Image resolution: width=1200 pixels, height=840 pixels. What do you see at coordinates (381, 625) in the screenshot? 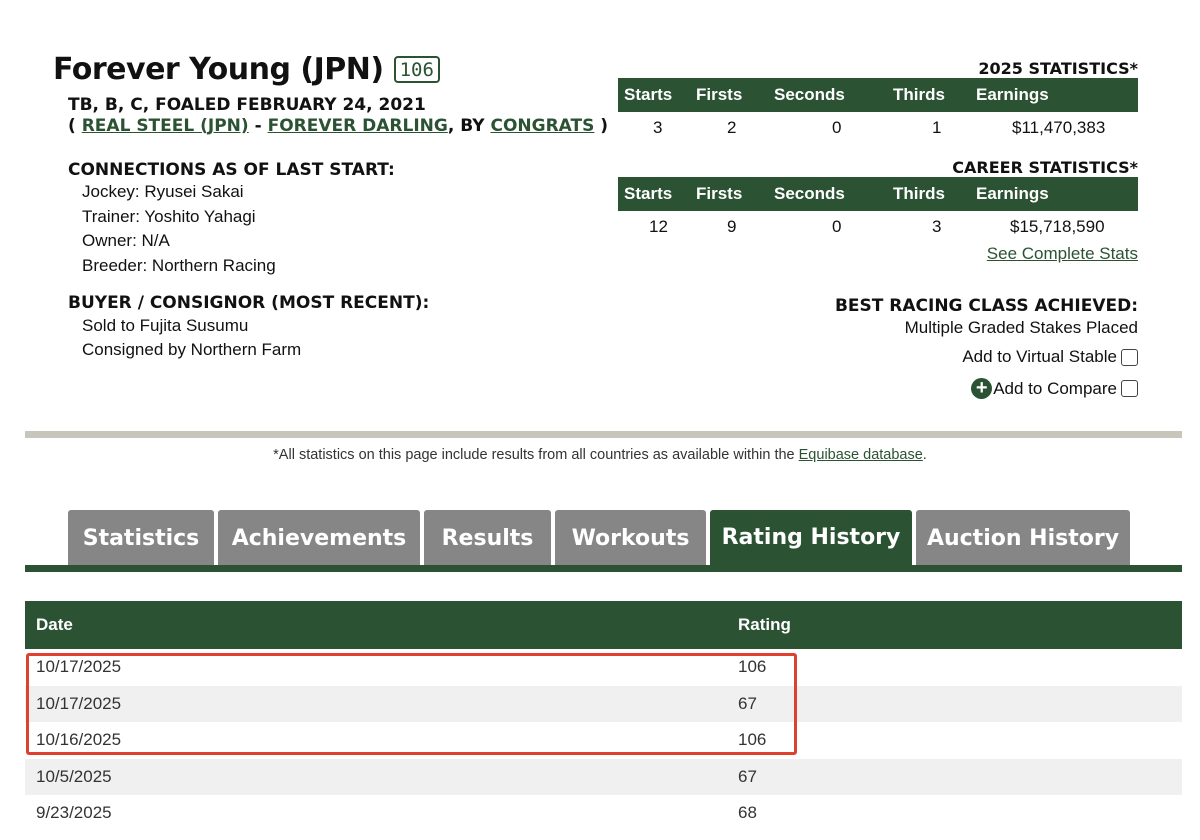
I see `date-column-header: Date` at bounding box center [381, 625].